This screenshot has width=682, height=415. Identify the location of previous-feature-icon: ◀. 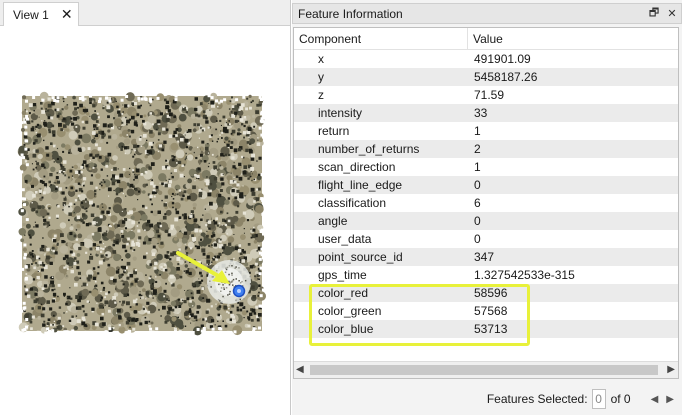
(655, 399).